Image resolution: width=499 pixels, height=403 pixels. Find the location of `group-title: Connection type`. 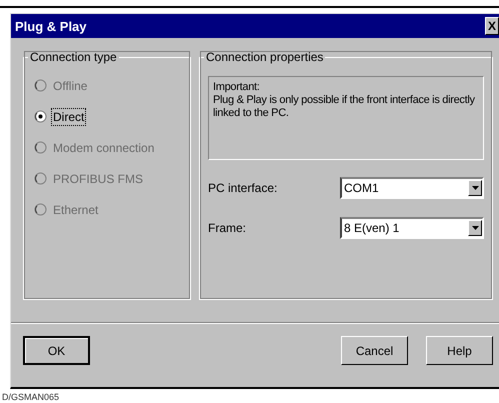

group-title: Connection type is located at coordinates (73, 57).